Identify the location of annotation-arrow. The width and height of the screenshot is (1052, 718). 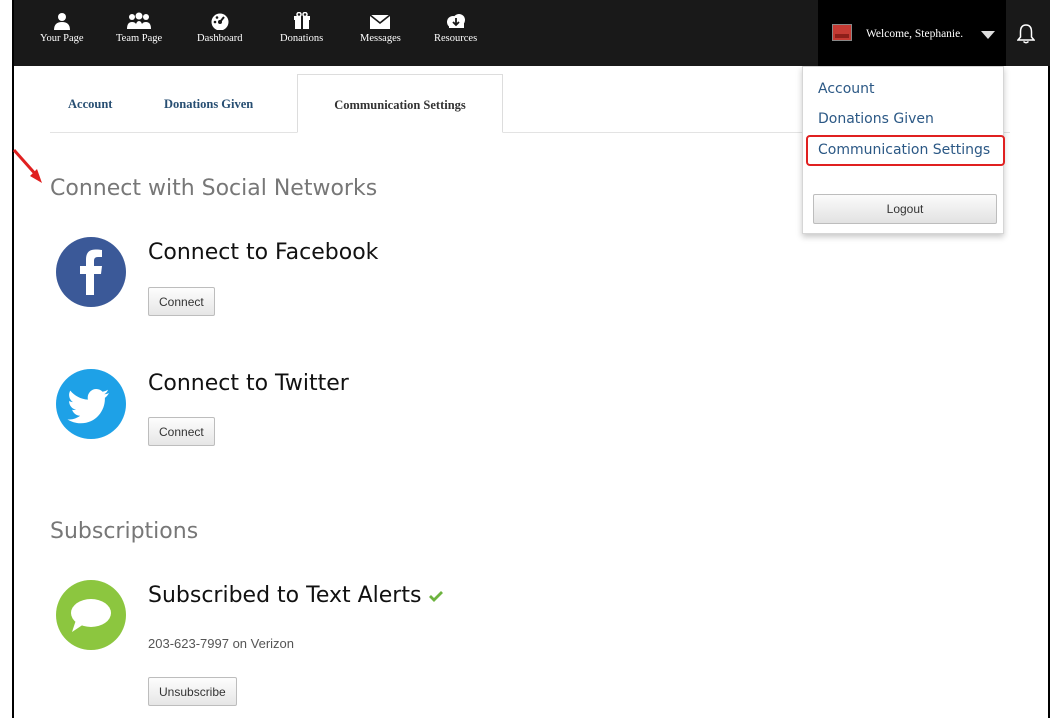
(27, 166).